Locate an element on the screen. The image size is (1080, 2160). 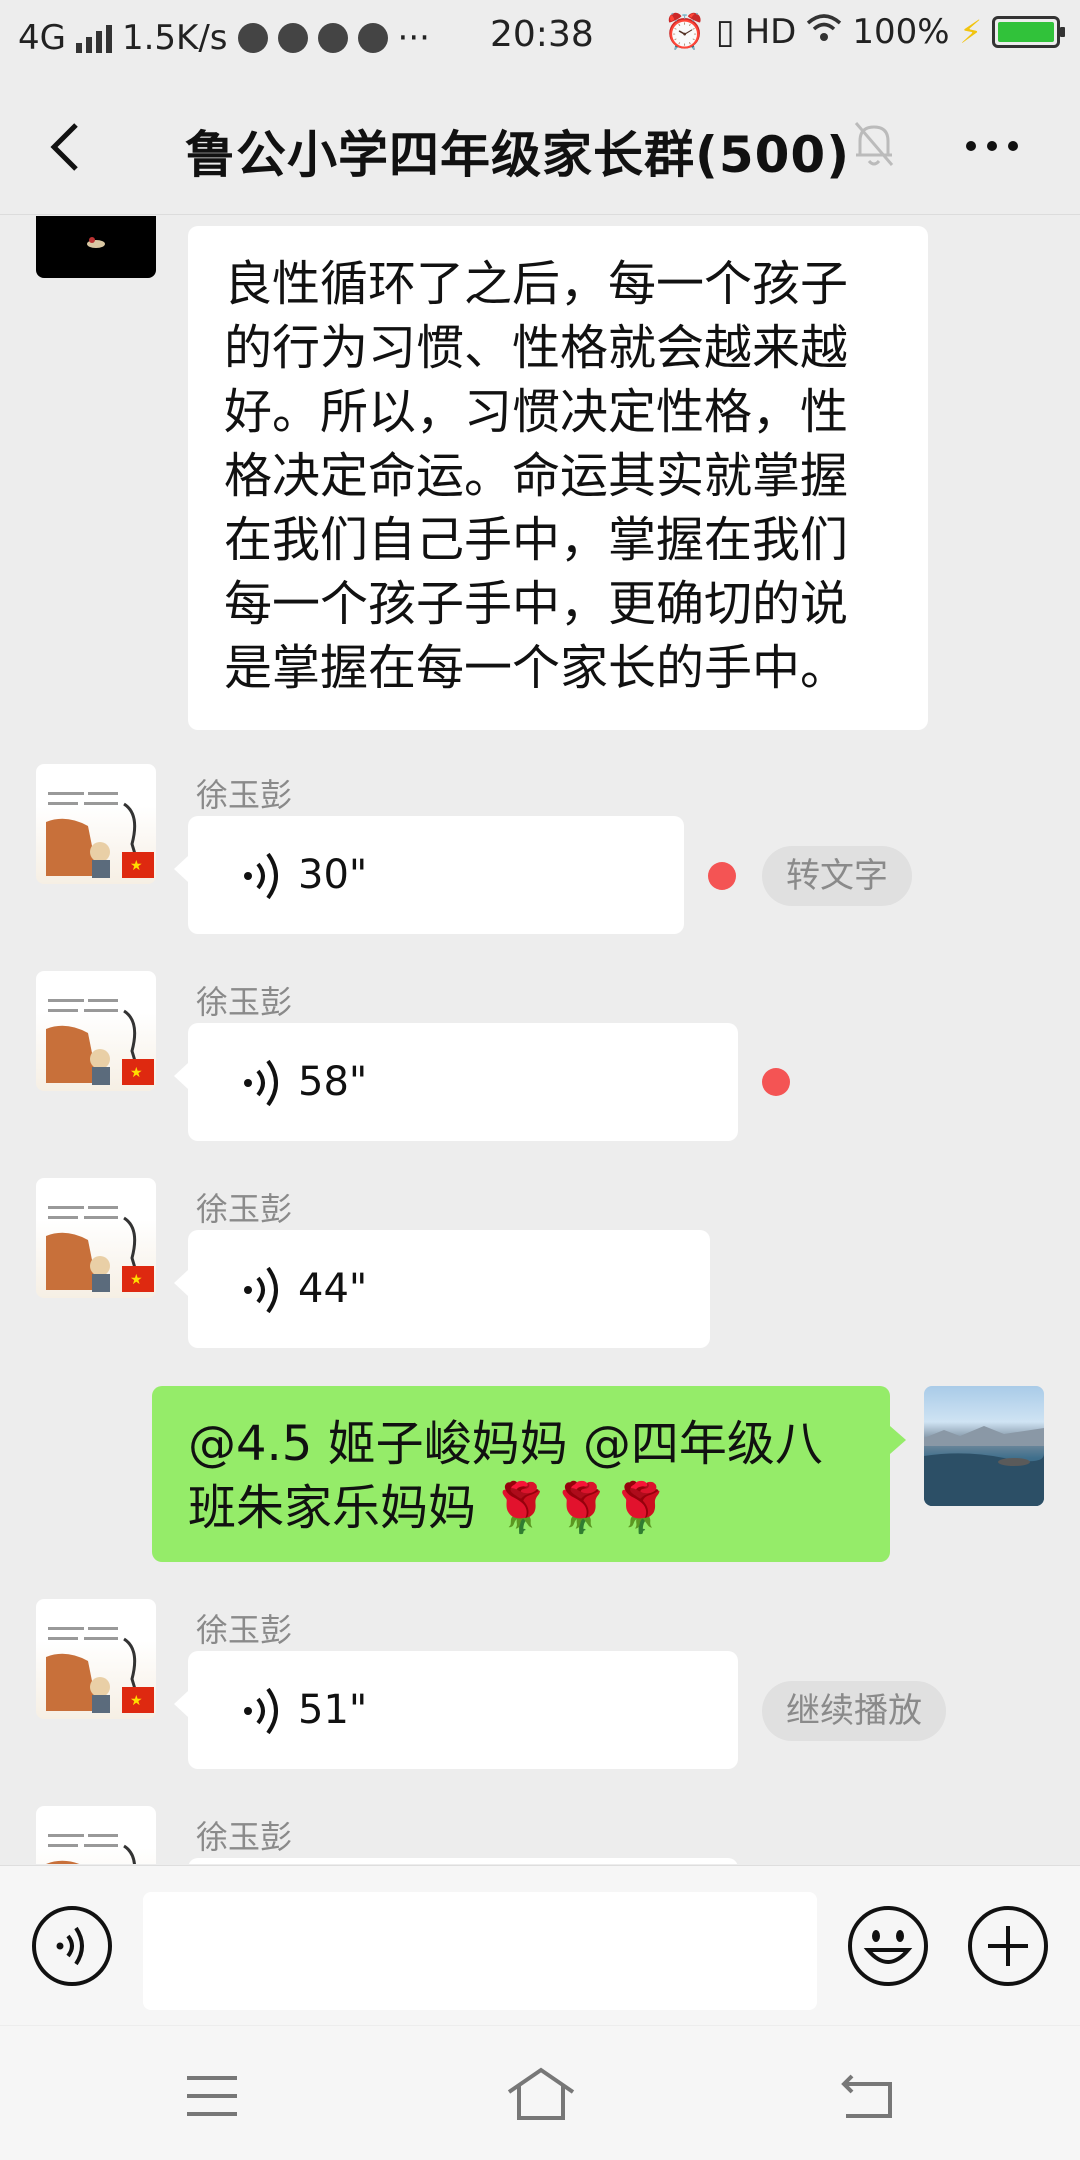
chat-header: 鲁公小学四年级家长群(500) is located at coordinates (540, 145).